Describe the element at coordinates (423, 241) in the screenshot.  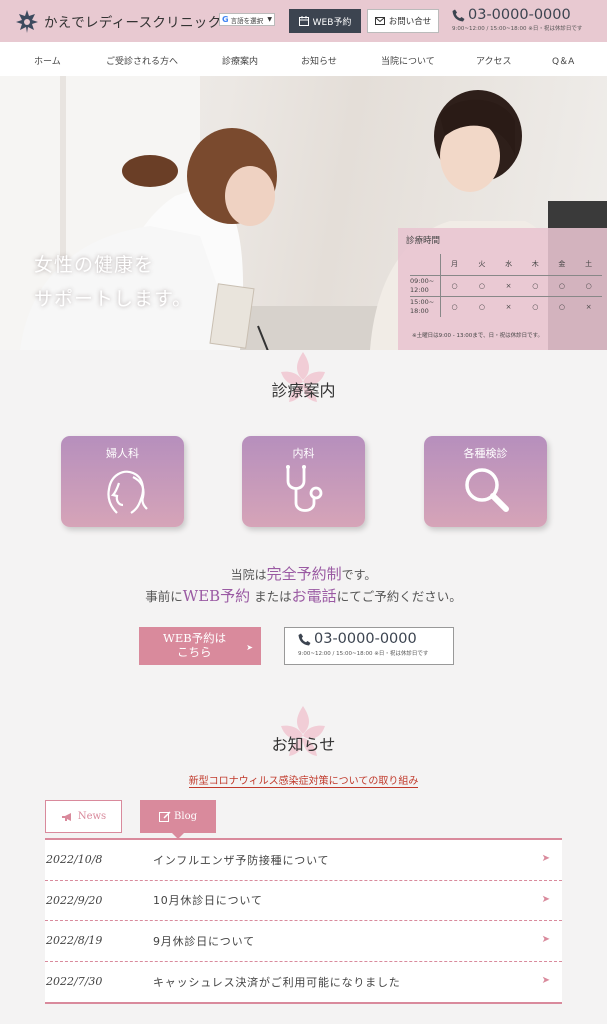
I see `hours-title: 診療時間` at that location.